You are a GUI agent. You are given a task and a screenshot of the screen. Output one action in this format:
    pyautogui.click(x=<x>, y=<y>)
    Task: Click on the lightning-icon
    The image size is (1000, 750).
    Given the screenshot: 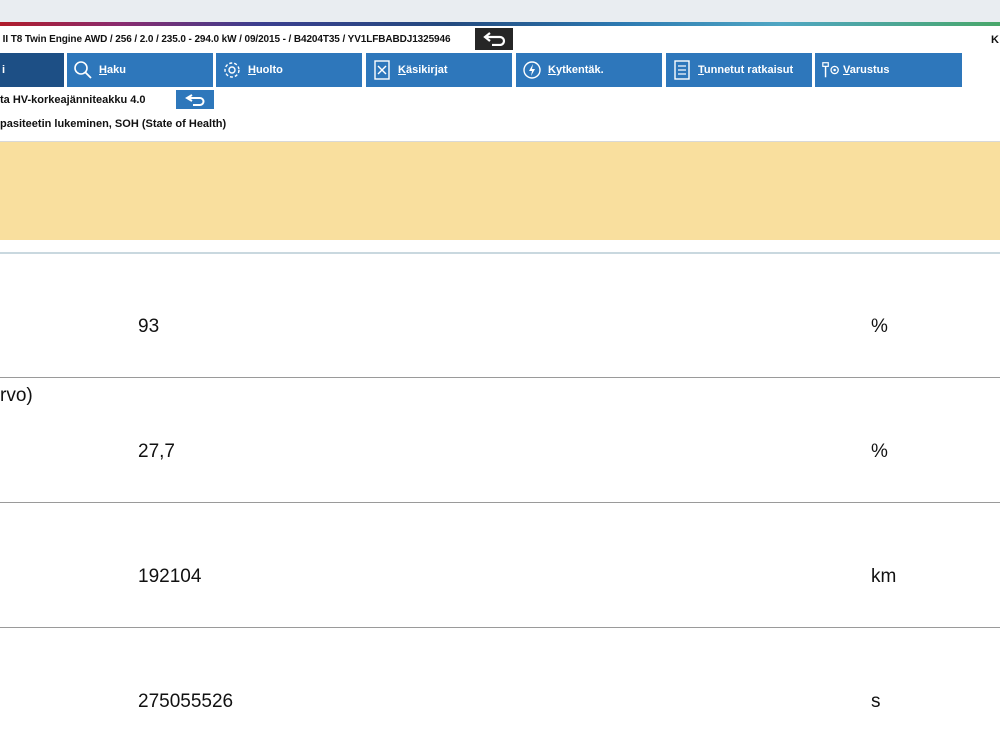 What is the action you would take?
    pyautogui.click(x=532, y=70)
    